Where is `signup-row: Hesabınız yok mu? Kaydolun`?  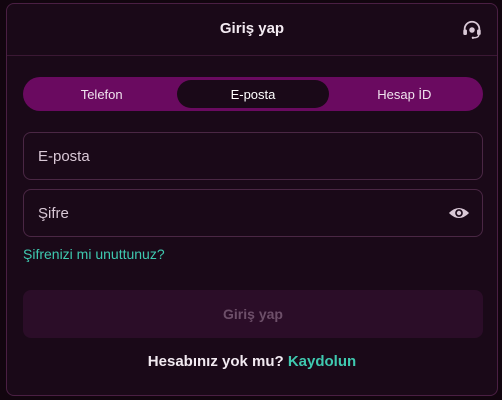 signup-row: Hesabınız yok mu? Kaydolun is located at coordinates (252, 361).